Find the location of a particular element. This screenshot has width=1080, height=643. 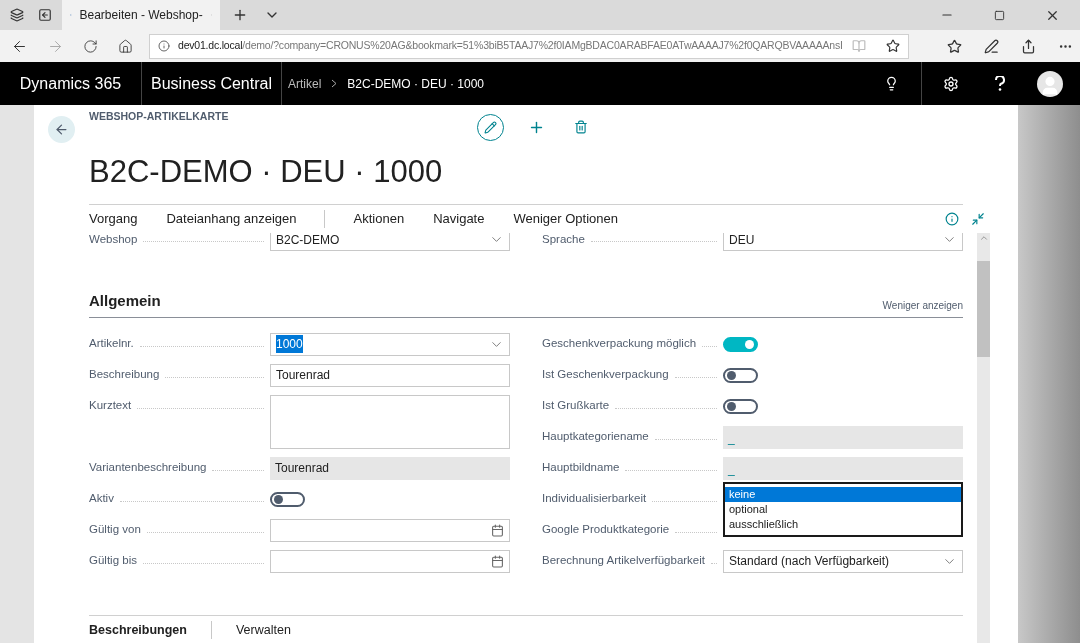

url-text: dev01.dc.local/demo/?company=CRONUS%20AG&bookmark=51%3biB5TAAJ7%2f0IAMgBDAC0ARABFAE0ATwAAAAJ7%2f0QARQBVAAAAAnsI is located at coordinates (510, 46).